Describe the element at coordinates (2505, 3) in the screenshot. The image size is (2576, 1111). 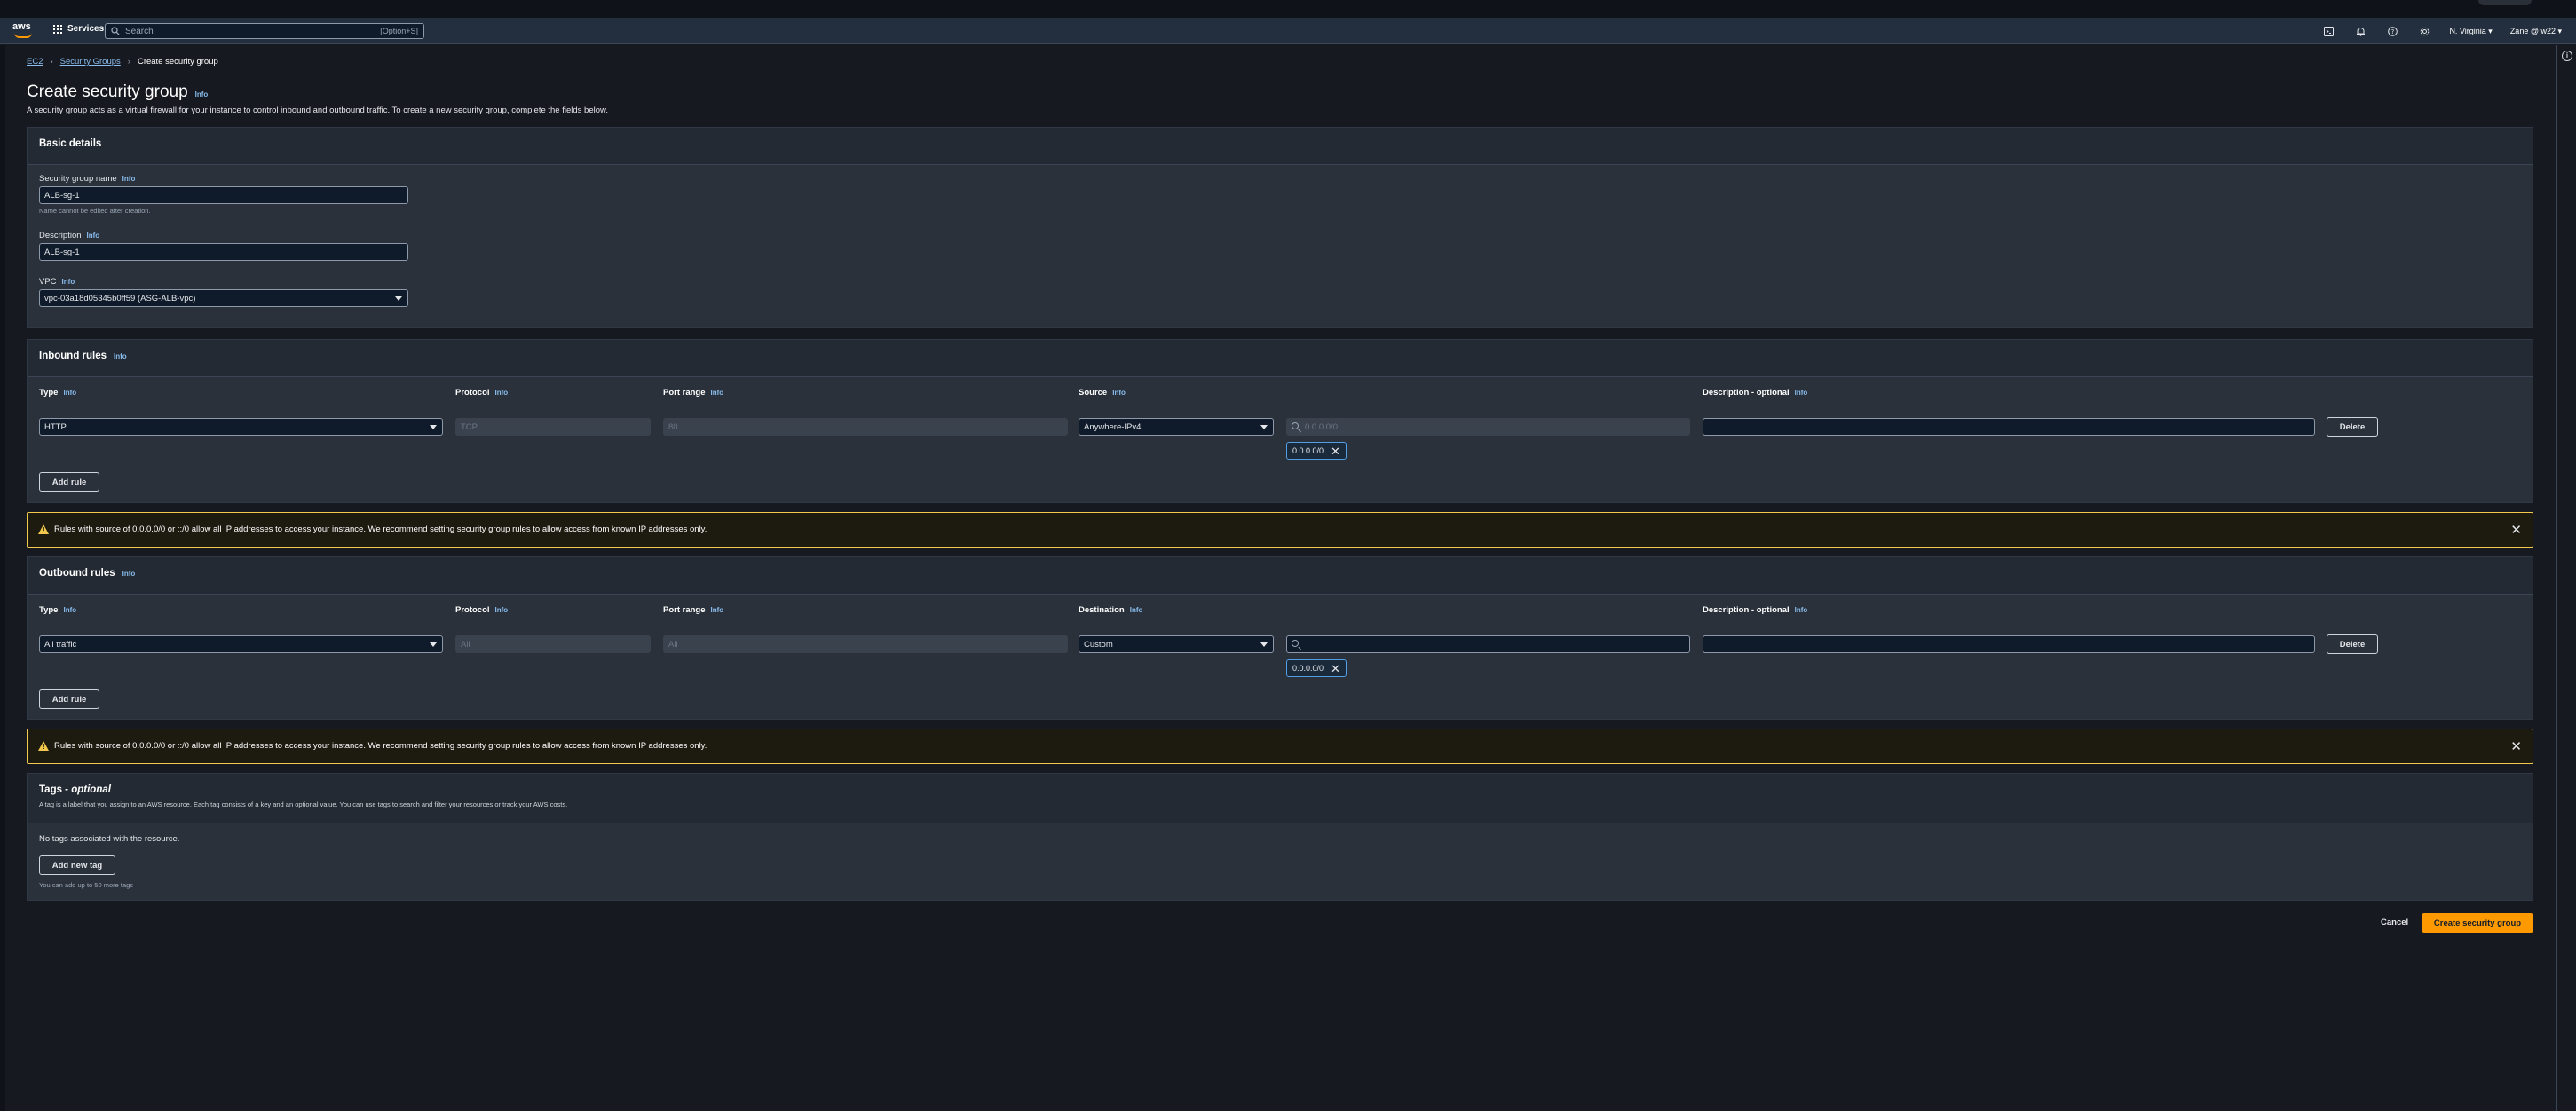
I see `window-handle` at that location.